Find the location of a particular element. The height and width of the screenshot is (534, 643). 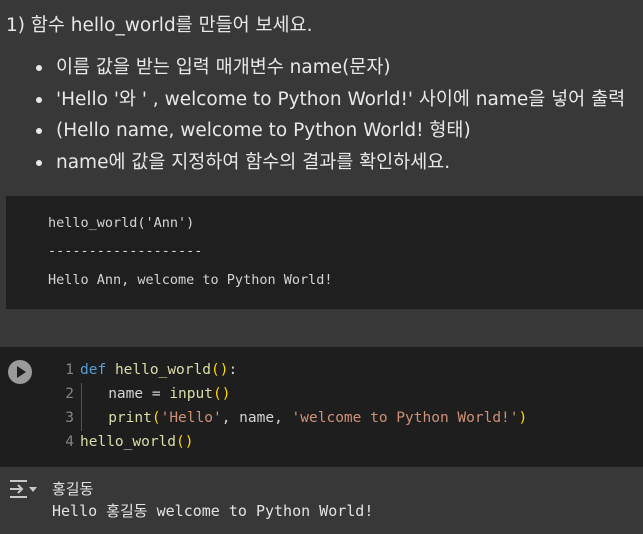

line-number: 4 is located at coordinates (69, 442).